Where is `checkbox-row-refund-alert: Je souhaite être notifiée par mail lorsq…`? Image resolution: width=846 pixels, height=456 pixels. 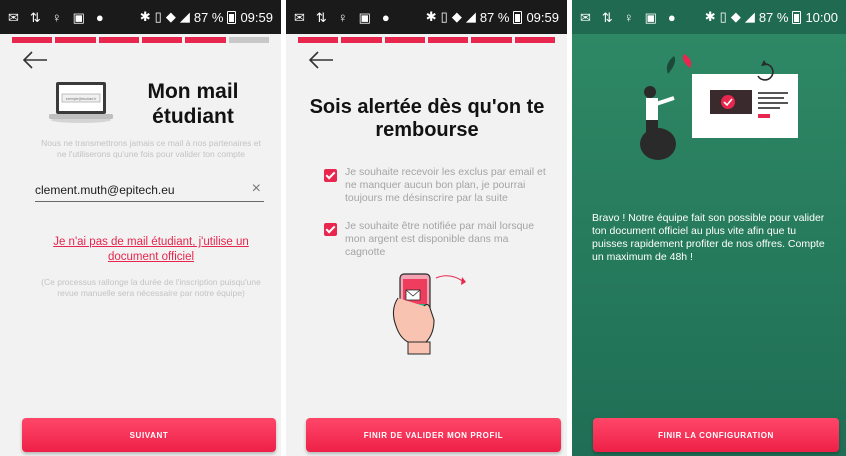
checkbox-row-refund-alert: Je souhaite être notifiée par mail lorsq… is located at coordinates (435, 239).